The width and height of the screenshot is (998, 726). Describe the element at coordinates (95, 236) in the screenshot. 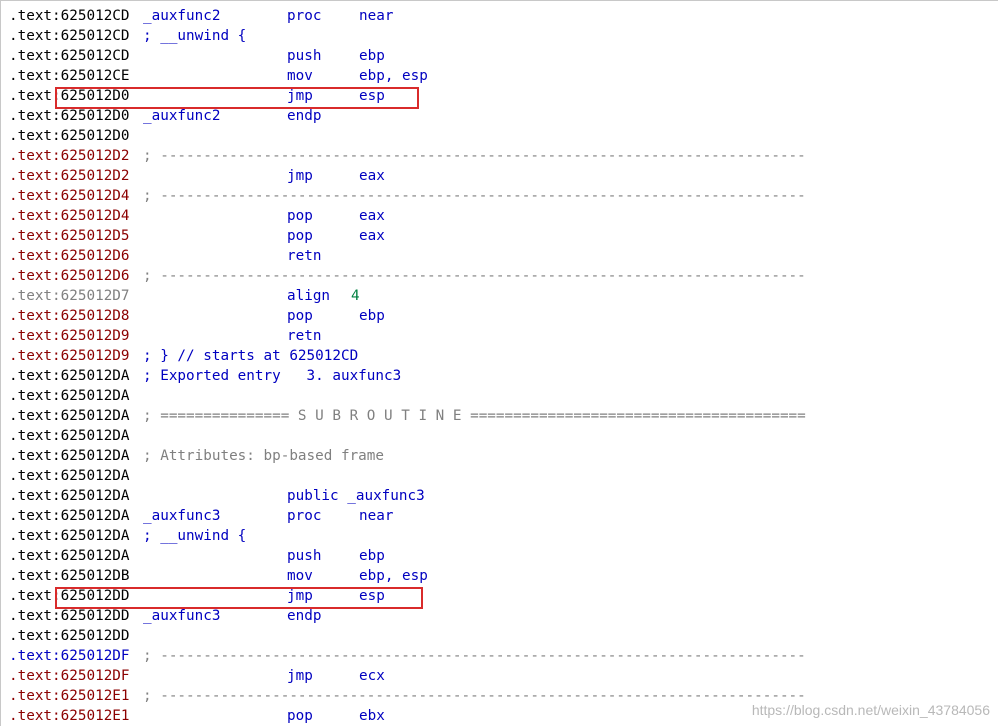

I see `address: 625012D5` at that location.